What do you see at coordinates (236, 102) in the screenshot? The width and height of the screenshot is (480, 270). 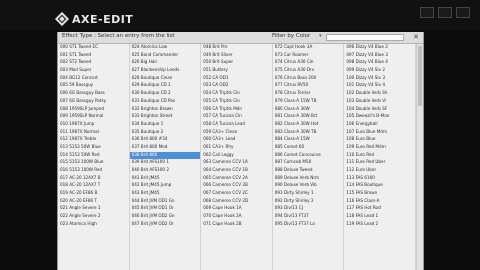 I see `list-item: 055 CA Triptik Cln` at bounding box center [236, 102].